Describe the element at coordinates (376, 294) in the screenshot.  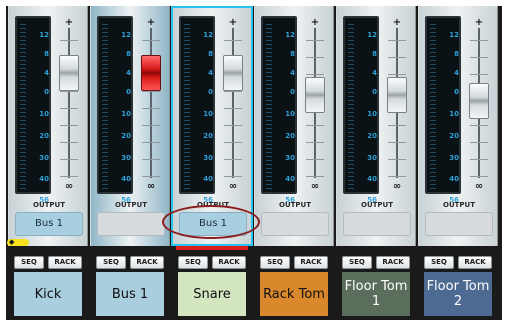
I see `channel-name: Floor Tom 1` at that location.